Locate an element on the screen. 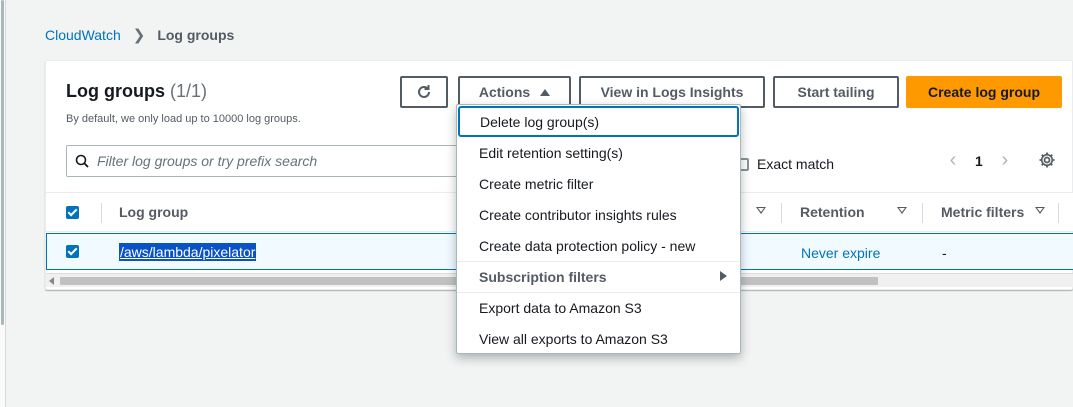  left-scrollbar is located at coordinates (3, 203).